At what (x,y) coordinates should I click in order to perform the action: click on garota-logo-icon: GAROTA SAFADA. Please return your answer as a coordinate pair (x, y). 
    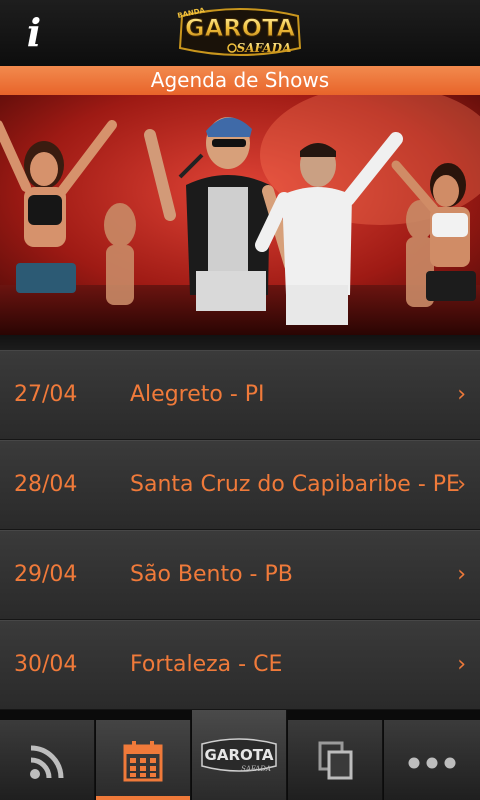
    Looking at the image, I should click on (239, 755).